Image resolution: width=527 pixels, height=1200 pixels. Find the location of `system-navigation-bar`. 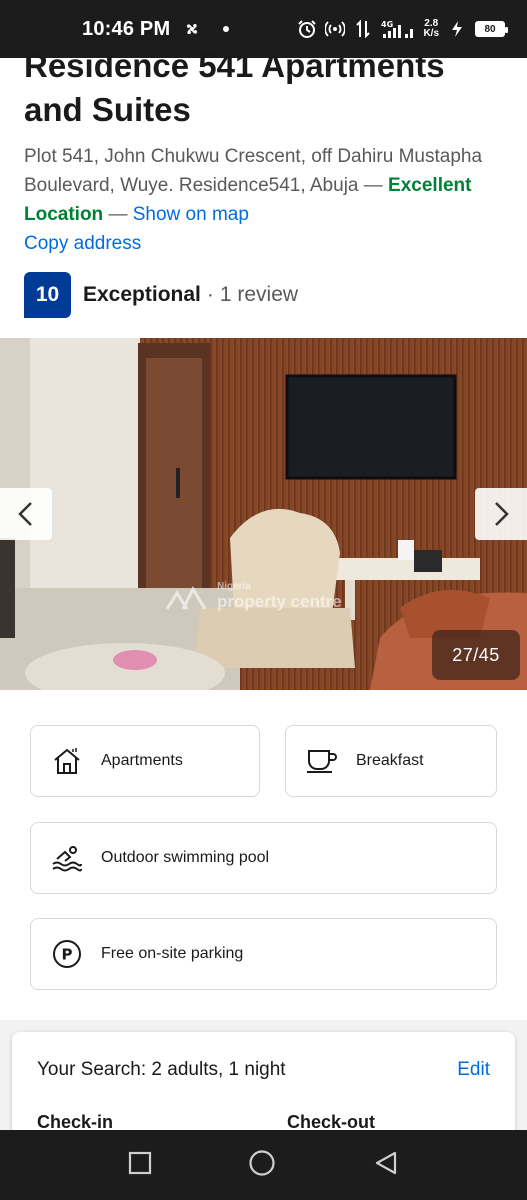

system-navigation-bar is located at coordinates (263, 1165).